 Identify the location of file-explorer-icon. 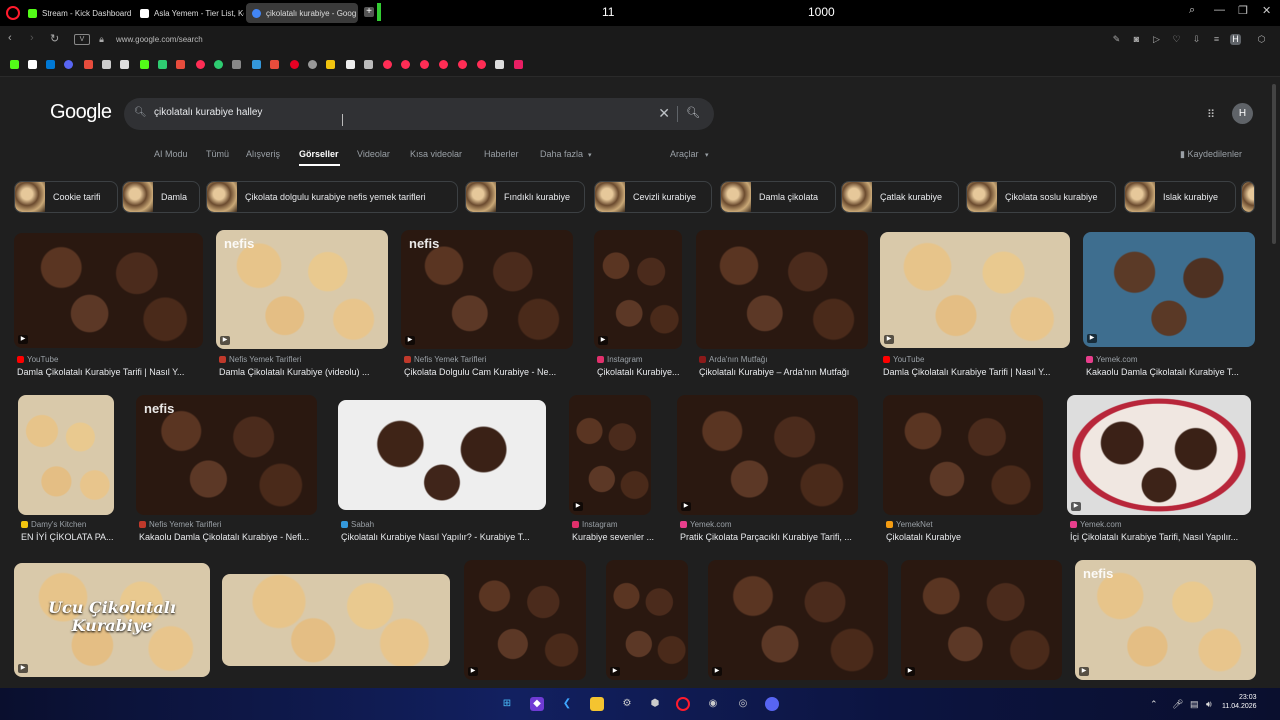
(597, 704).